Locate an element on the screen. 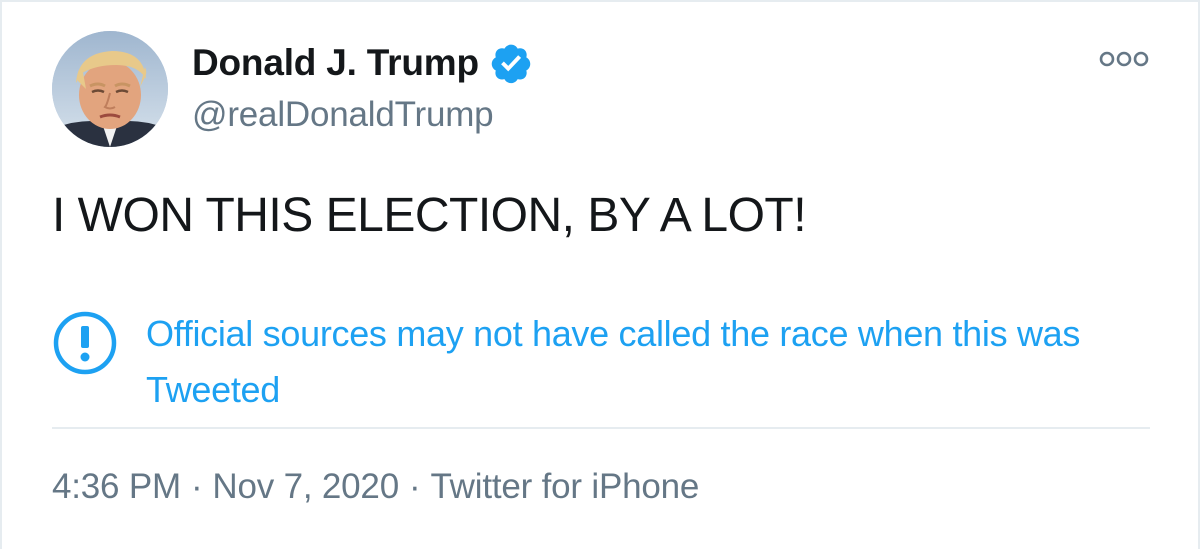 The height and width of the screenshot is (549, 1200). more-options-icon is located at coordinates (1124, 59).